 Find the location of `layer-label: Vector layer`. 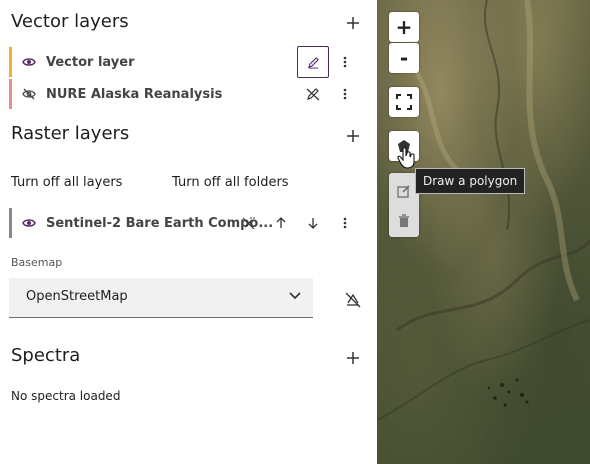

layer-label: Vector layer is located at coordinates (90, 62).